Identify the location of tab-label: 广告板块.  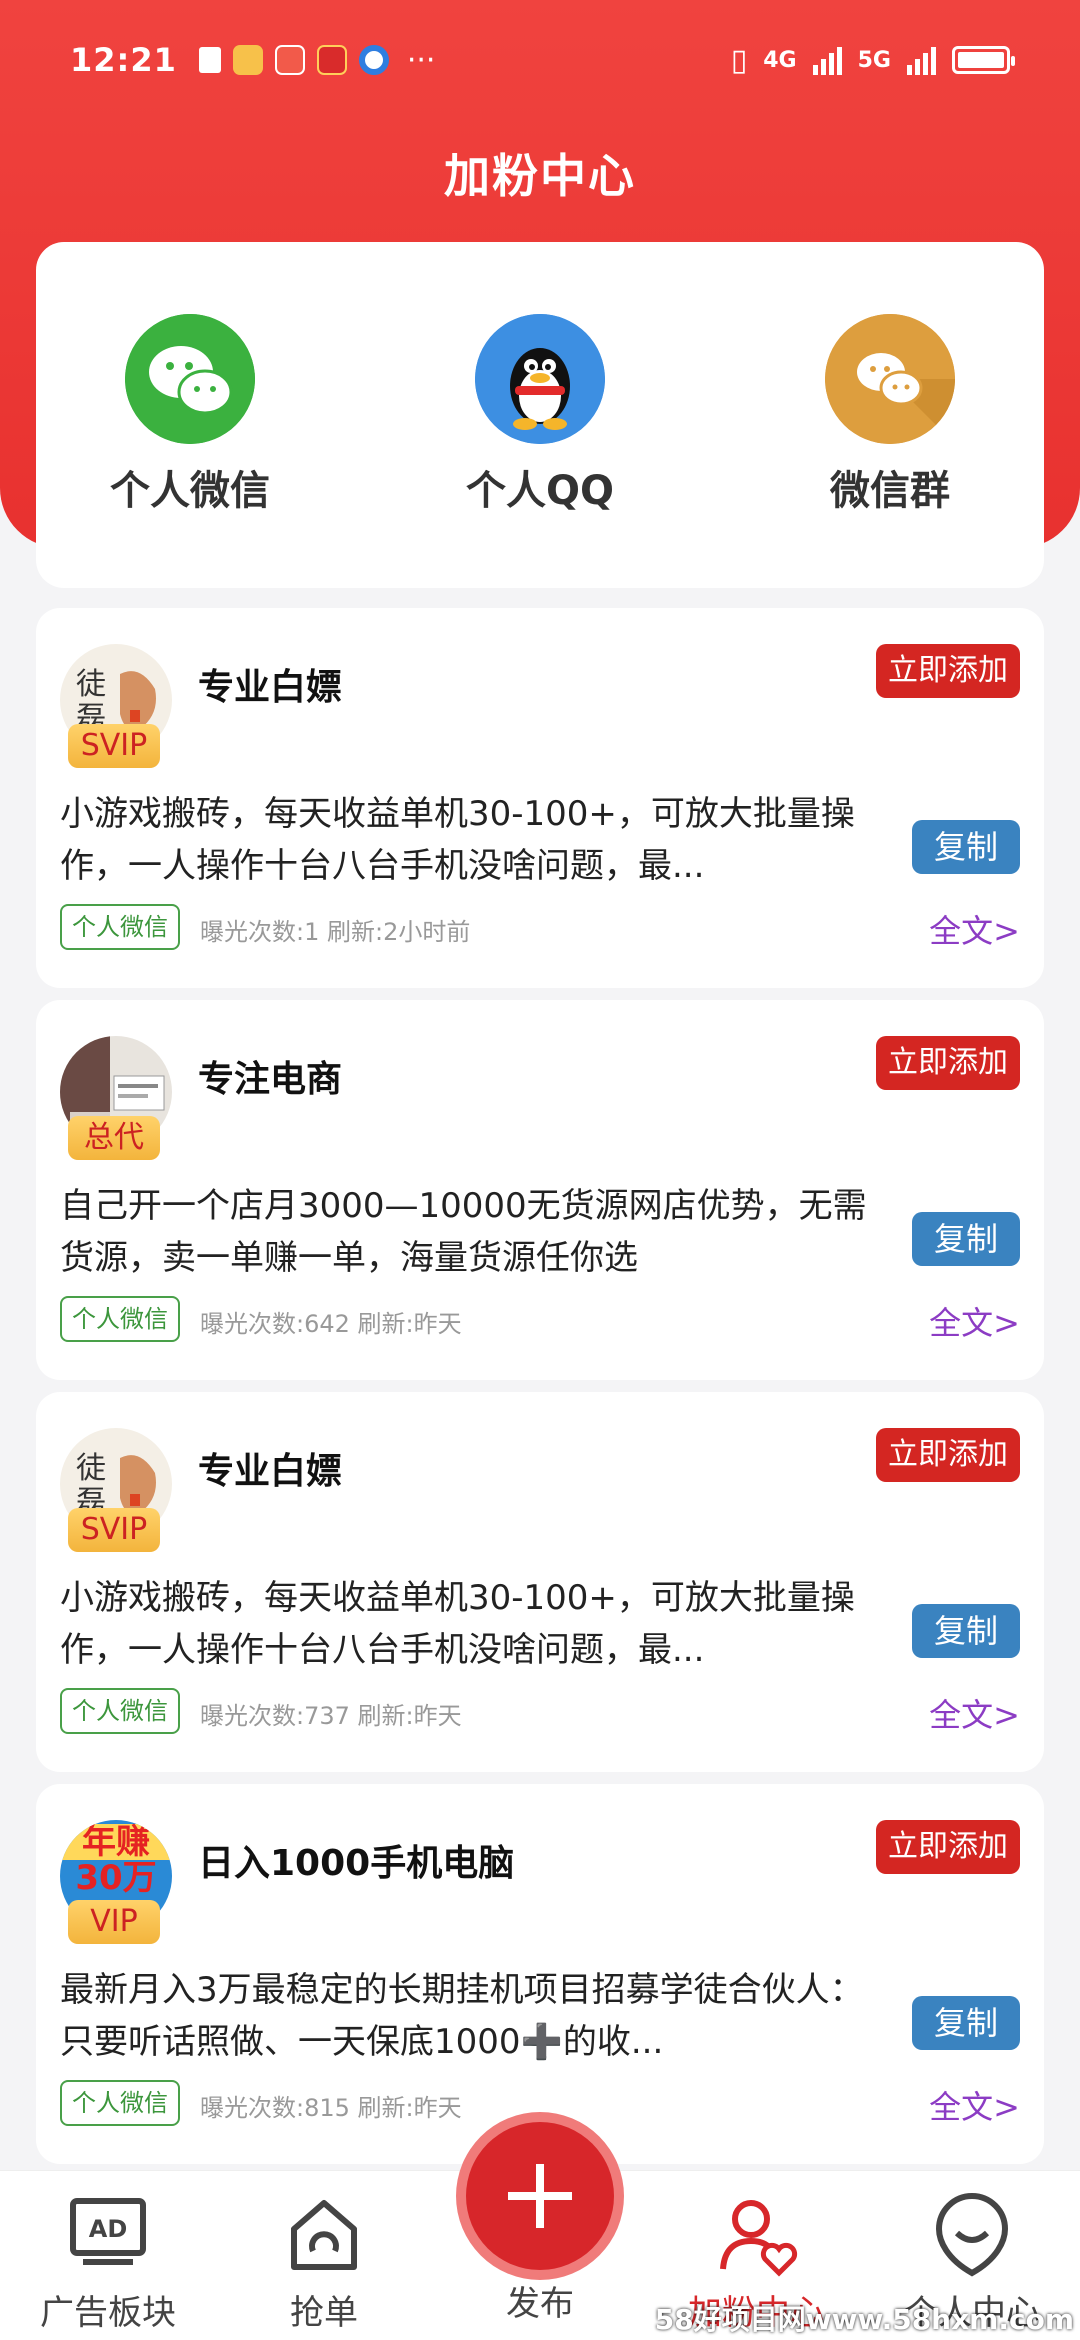
(108, 2313).